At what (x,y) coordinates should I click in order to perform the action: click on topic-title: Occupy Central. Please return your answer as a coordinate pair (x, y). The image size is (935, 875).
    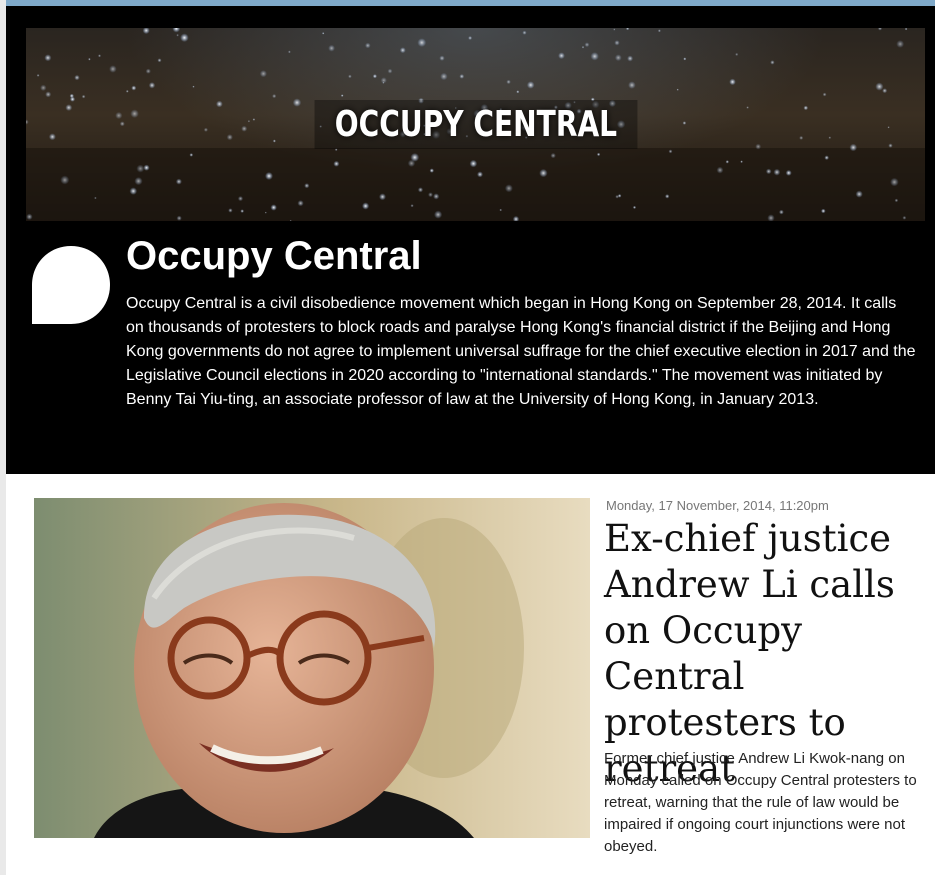
    Looking at the image, I should click on (274, 256).